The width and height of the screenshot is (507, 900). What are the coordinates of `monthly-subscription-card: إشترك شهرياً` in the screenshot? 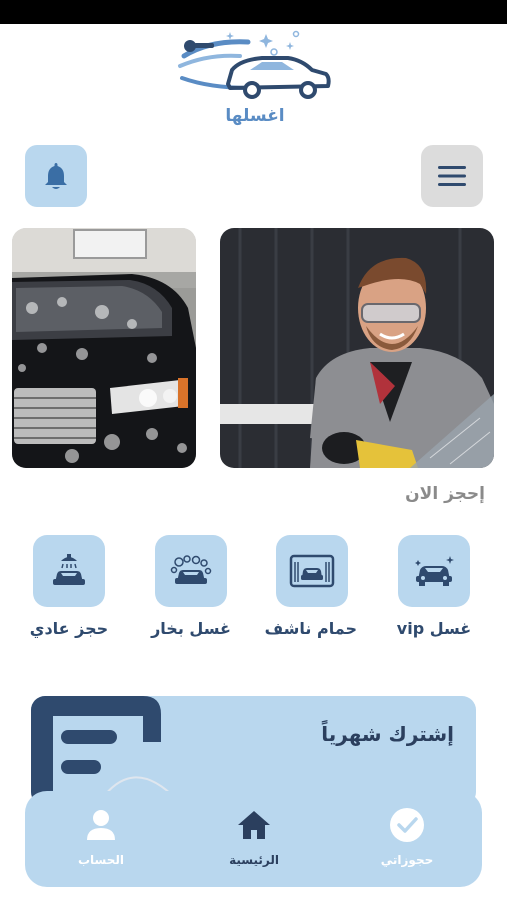 It's located at (253, 751).